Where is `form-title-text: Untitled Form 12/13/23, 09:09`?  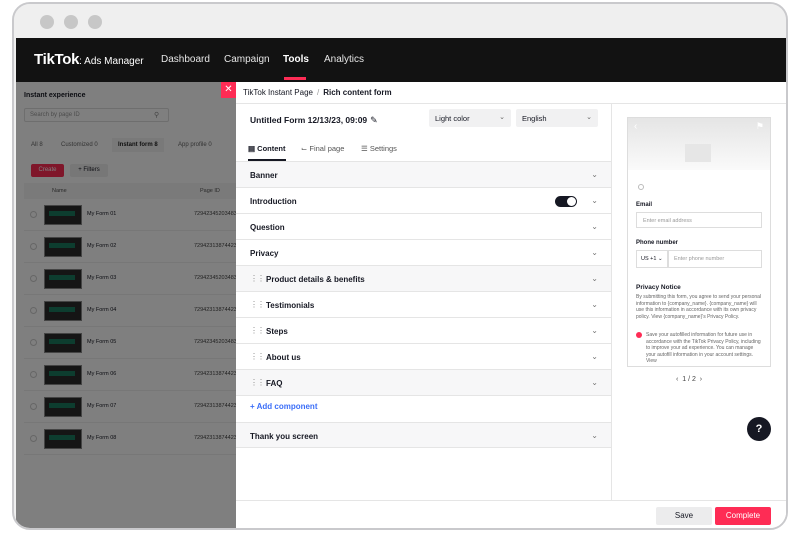
form-title-text: Untitled Form 12/13/23, 09:09 is located at coordinates (309, 120).